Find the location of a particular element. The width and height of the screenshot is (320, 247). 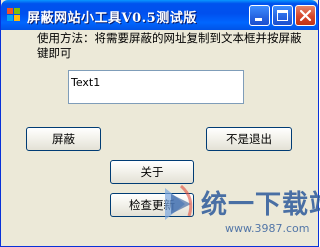

watermark-text: 统一下载站 is located at coordinates (260, 205).